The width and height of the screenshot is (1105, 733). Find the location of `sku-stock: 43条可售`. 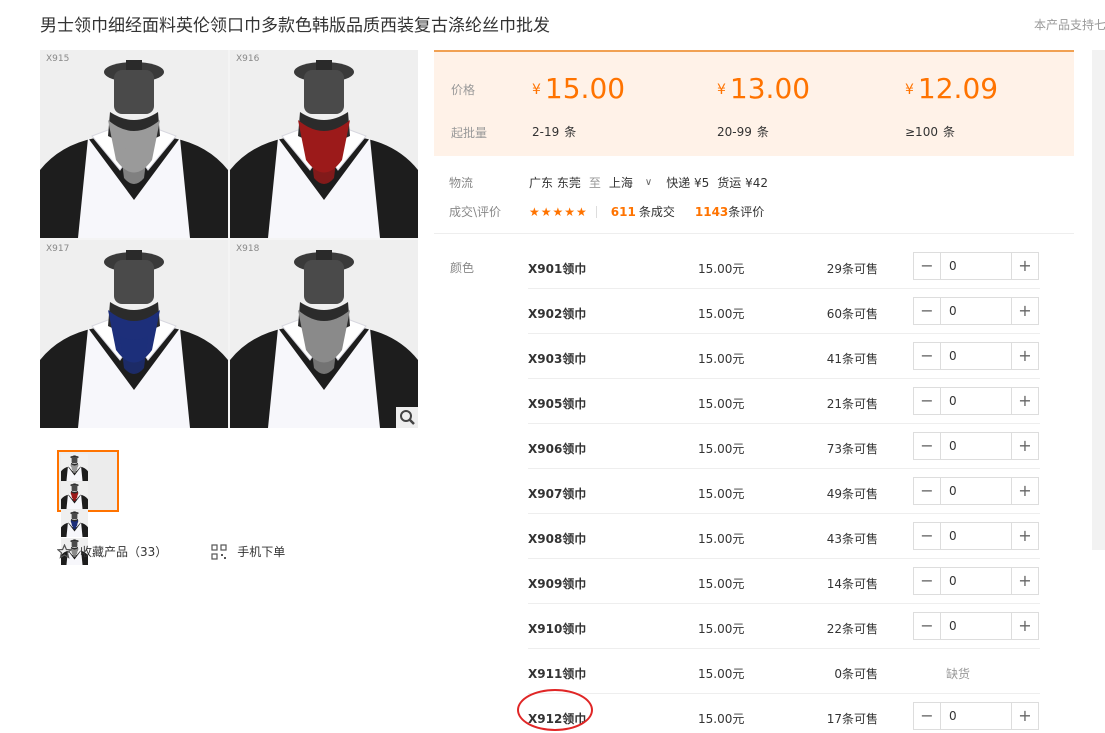

sku-stock: 43条可售 is located at coordinates (852, 539).